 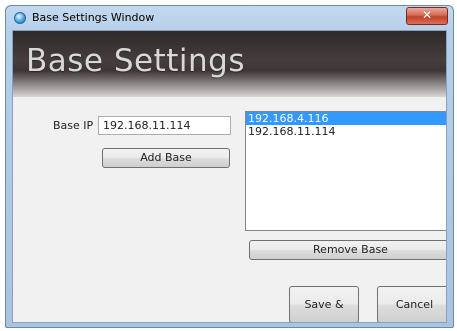 I want to click on base-ip-label: Base IP :, so click(x=77, y=125).